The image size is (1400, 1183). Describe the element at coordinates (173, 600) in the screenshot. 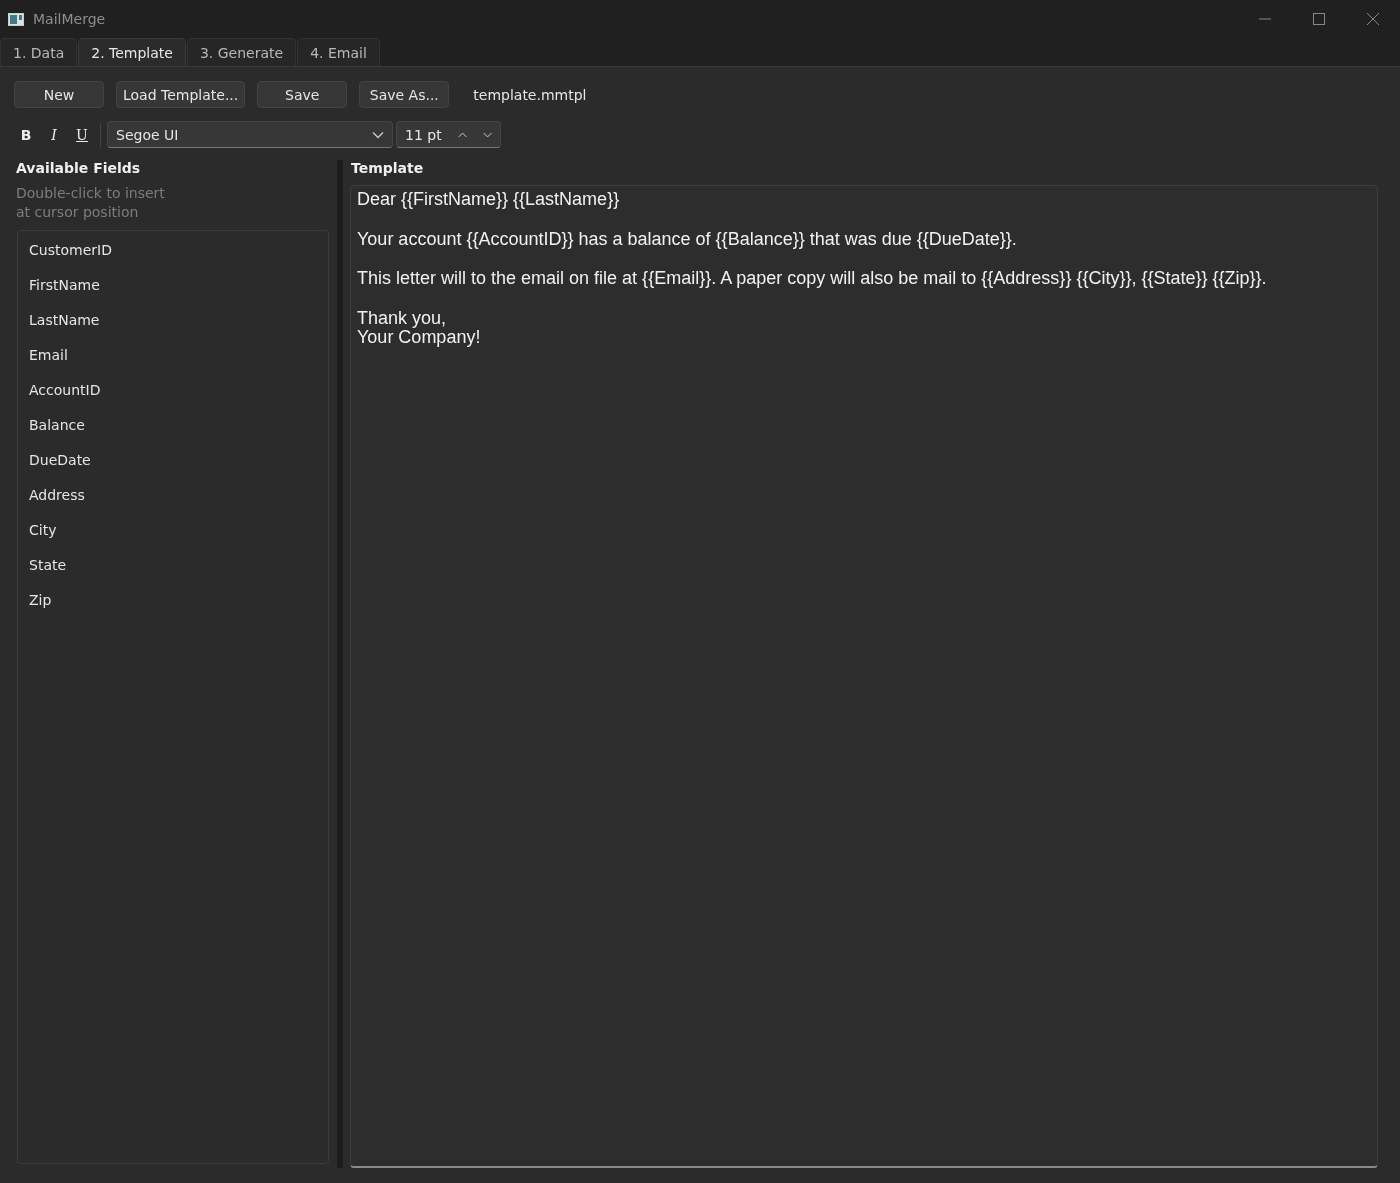

I see `field-item: Zip` at that location.